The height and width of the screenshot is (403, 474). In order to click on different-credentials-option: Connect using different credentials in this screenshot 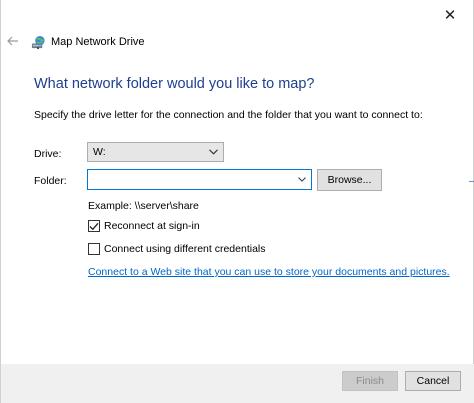, I will do `click(177, 249)`.